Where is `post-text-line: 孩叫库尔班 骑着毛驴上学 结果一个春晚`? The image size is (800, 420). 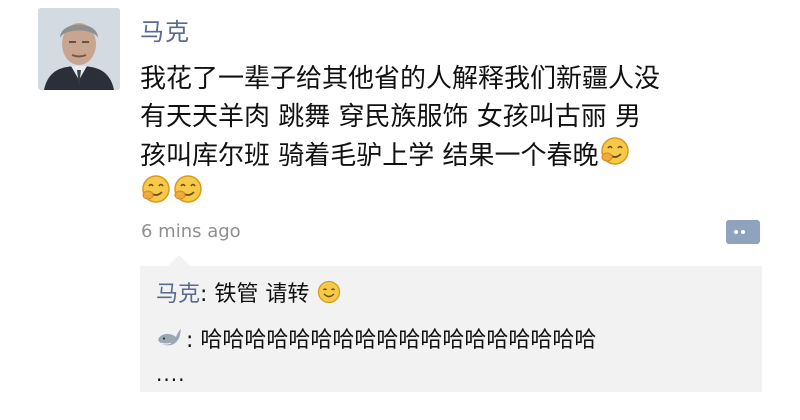
post-text-line: 孩叫库尔班 骑着毛驴上学 结果一个春晚 is located at coordinates (450, 155).